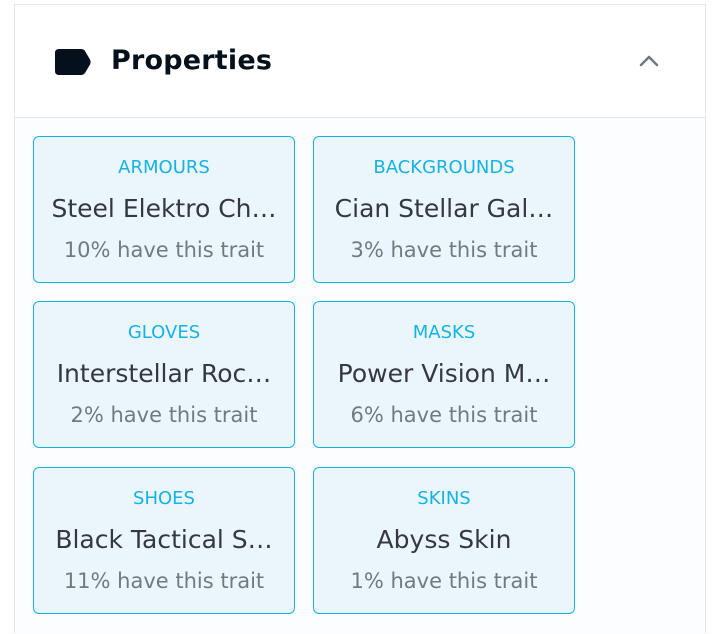 The width and height of the screenshot is (720, 634). I want to click on property-type: GLOVES, so click(164, 332).